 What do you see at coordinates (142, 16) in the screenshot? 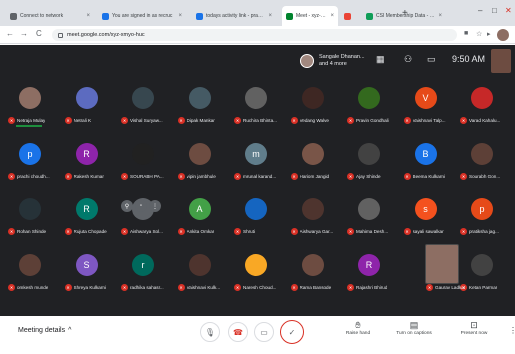
I see `browser-tab: You are signed in as recruc ×` at bounding box center [142, 16].